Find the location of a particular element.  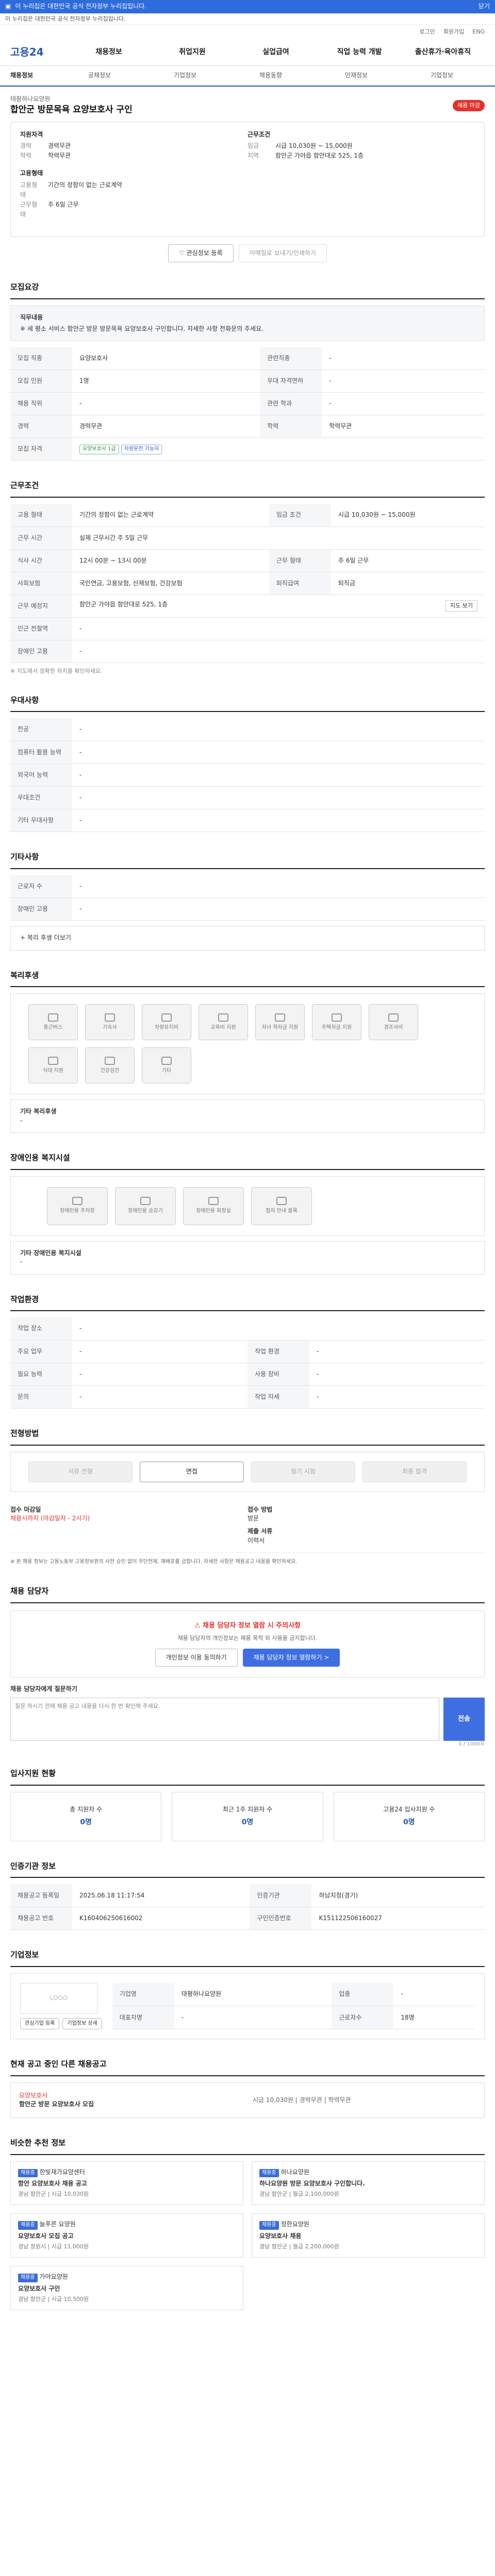

facility-item: 장애인용 승강기 is located at coordinates (145, 1206).